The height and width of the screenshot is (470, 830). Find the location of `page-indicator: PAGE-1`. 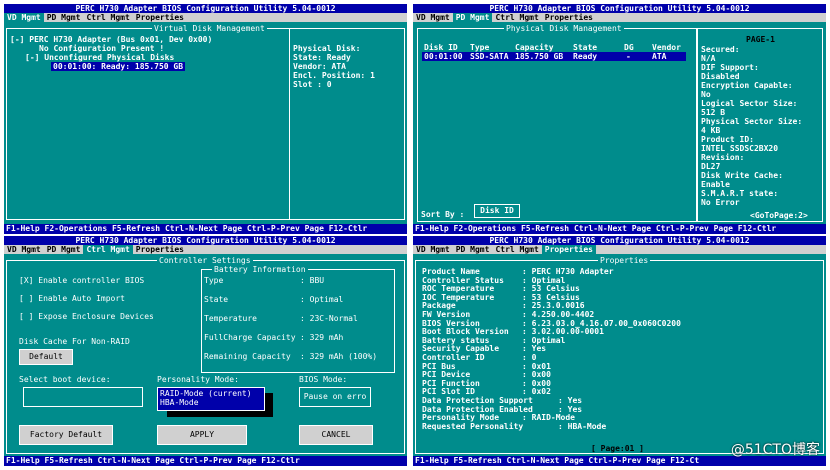

page-indicator: PAGE-1 is located at coordinates (760, 39).